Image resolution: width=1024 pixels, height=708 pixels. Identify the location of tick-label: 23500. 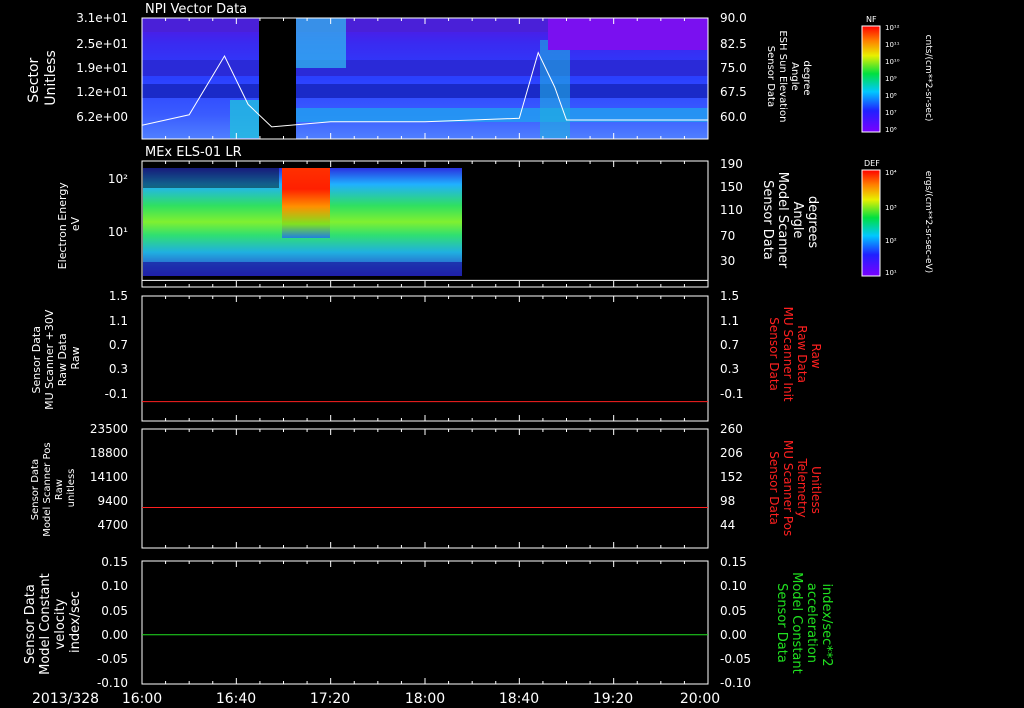
(109, 429).